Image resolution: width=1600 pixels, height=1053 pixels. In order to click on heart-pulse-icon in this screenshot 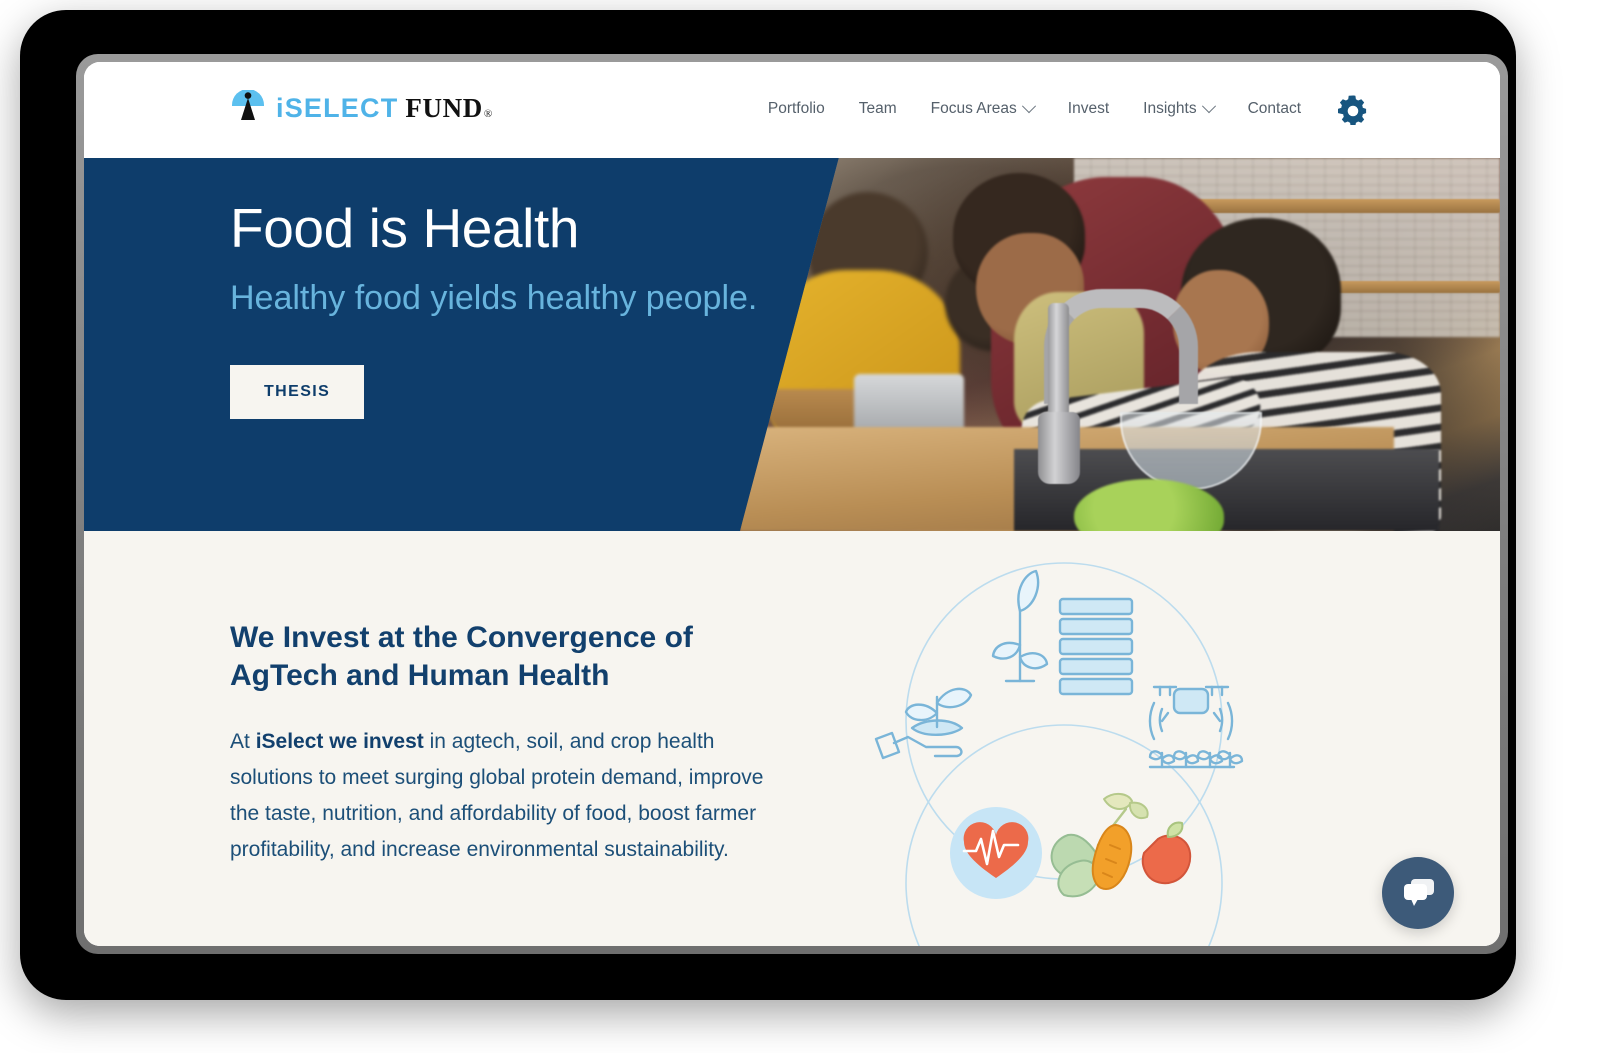, I will do `click(996, 853)`.